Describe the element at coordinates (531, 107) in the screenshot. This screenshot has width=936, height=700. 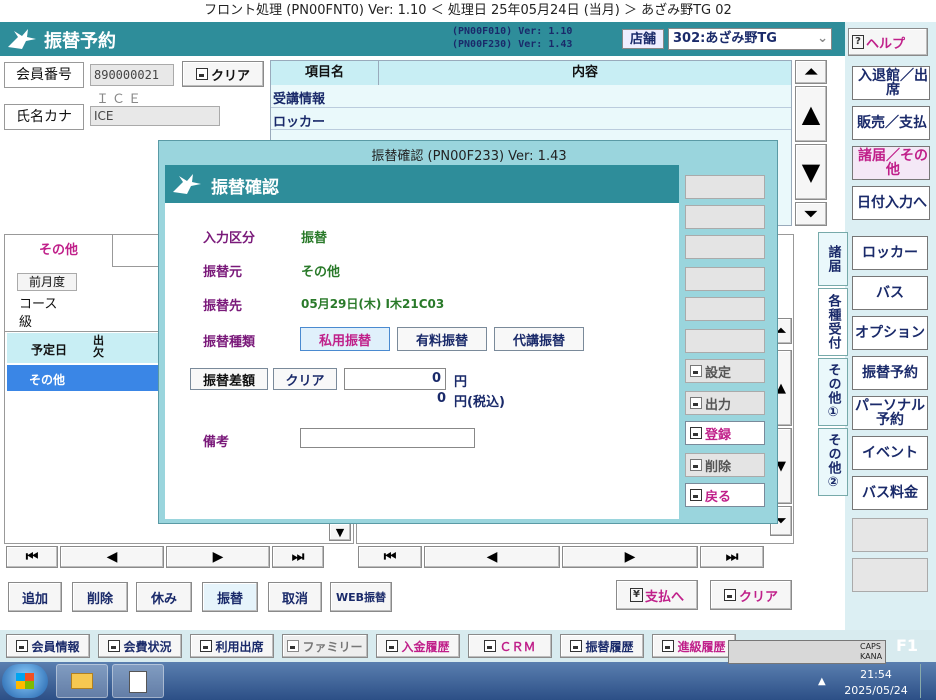
I see `info-row-divider` at that location.